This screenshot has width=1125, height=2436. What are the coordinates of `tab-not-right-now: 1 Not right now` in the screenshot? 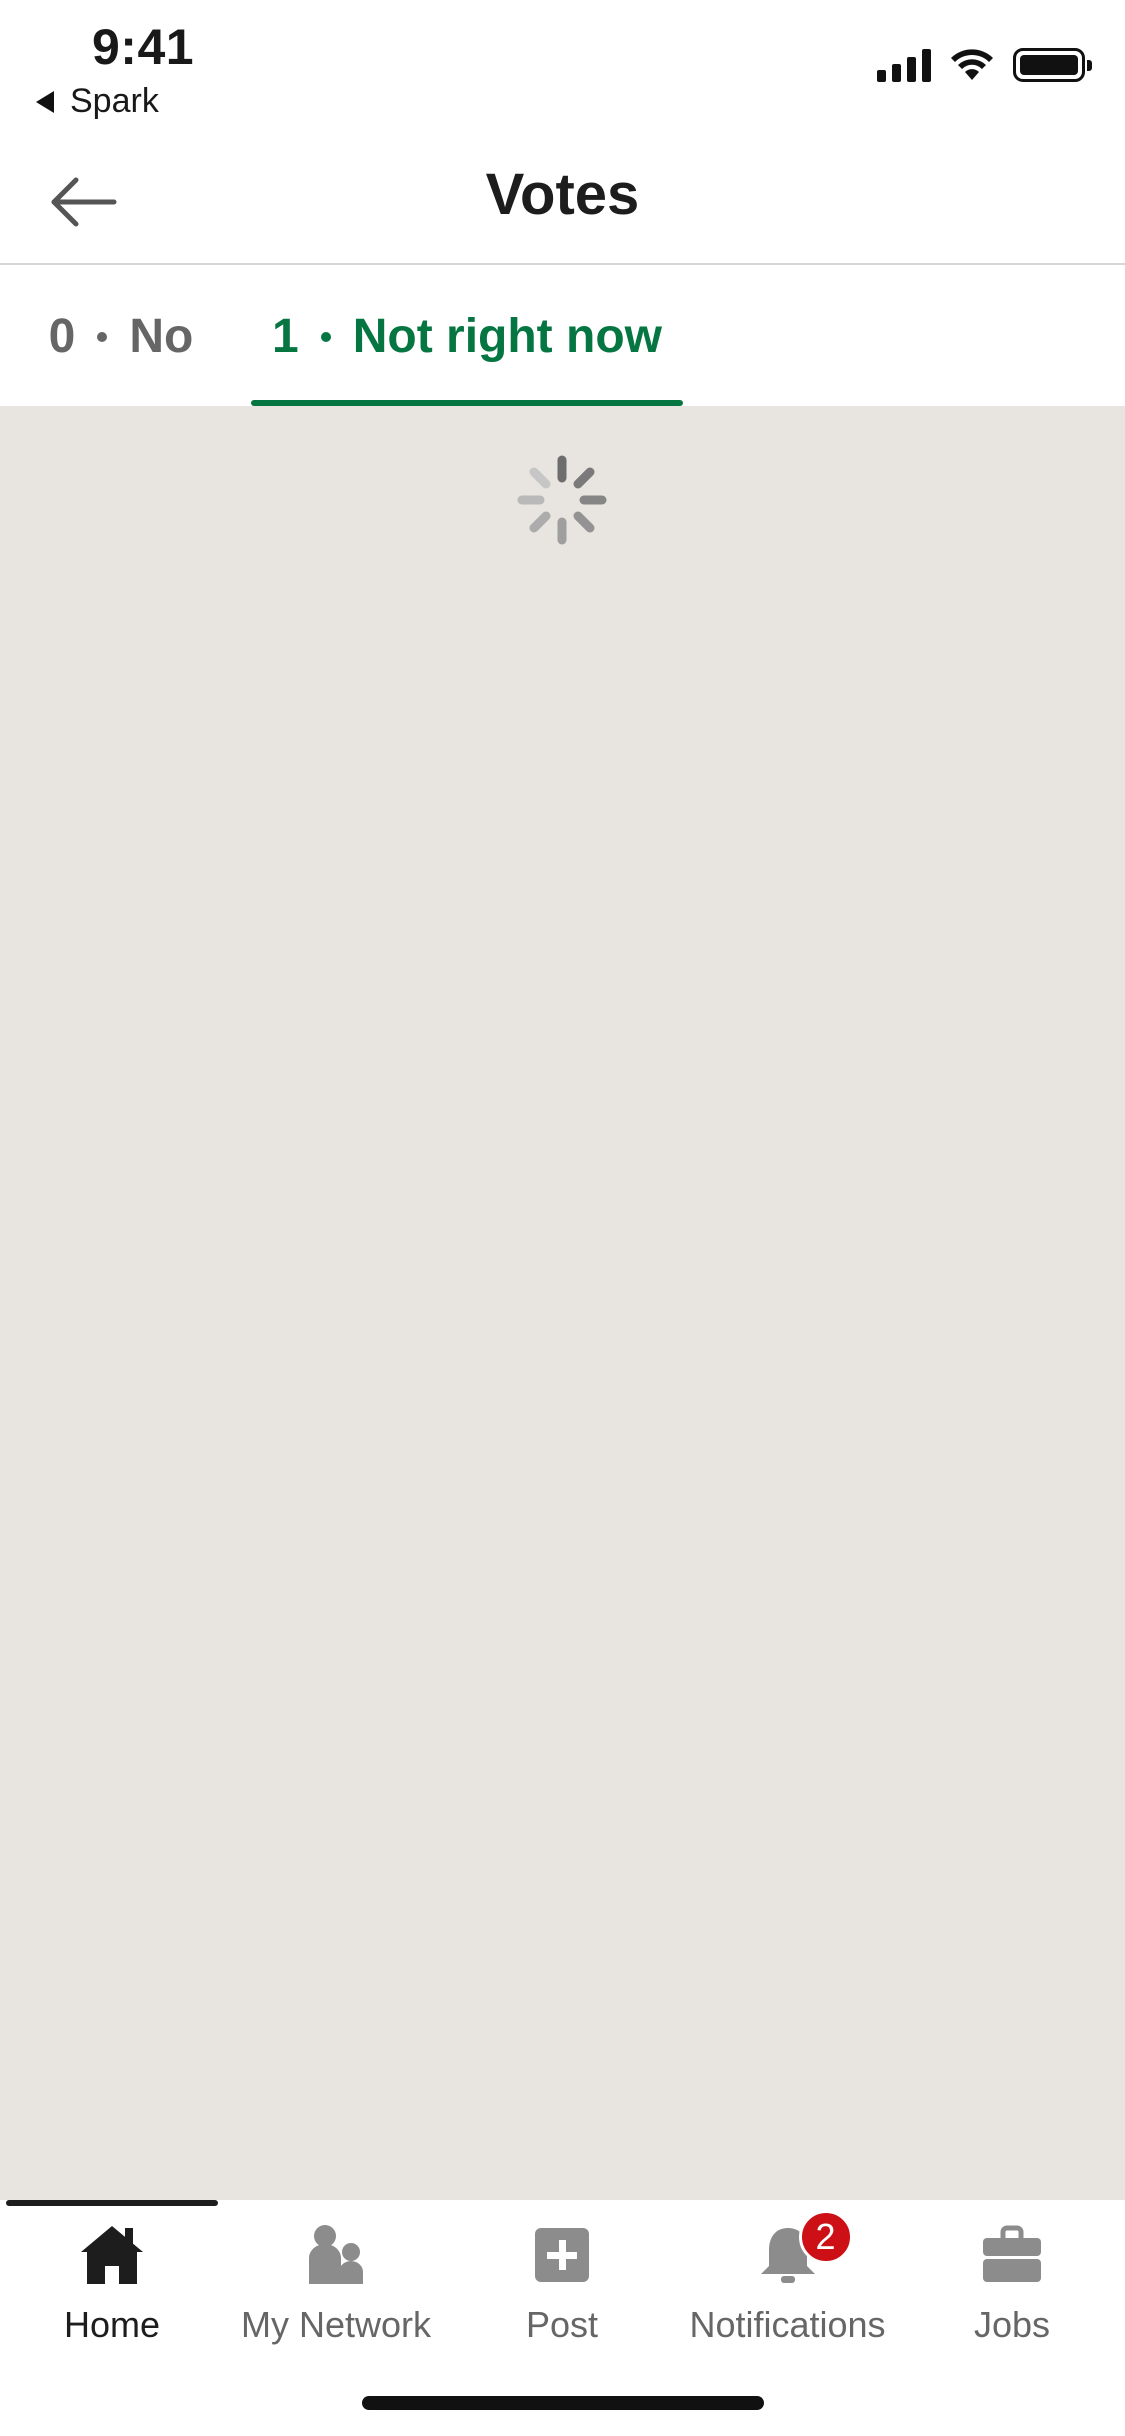 It's located at (467, 336).